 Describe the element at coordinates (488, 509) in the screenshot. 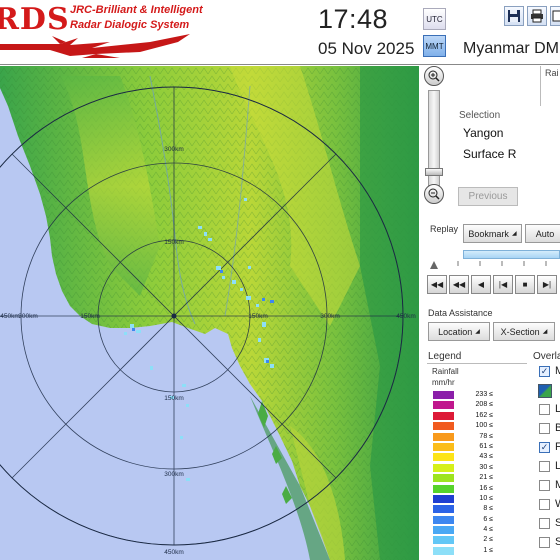

I see `legend-value-label: 8 ≤` at that location.